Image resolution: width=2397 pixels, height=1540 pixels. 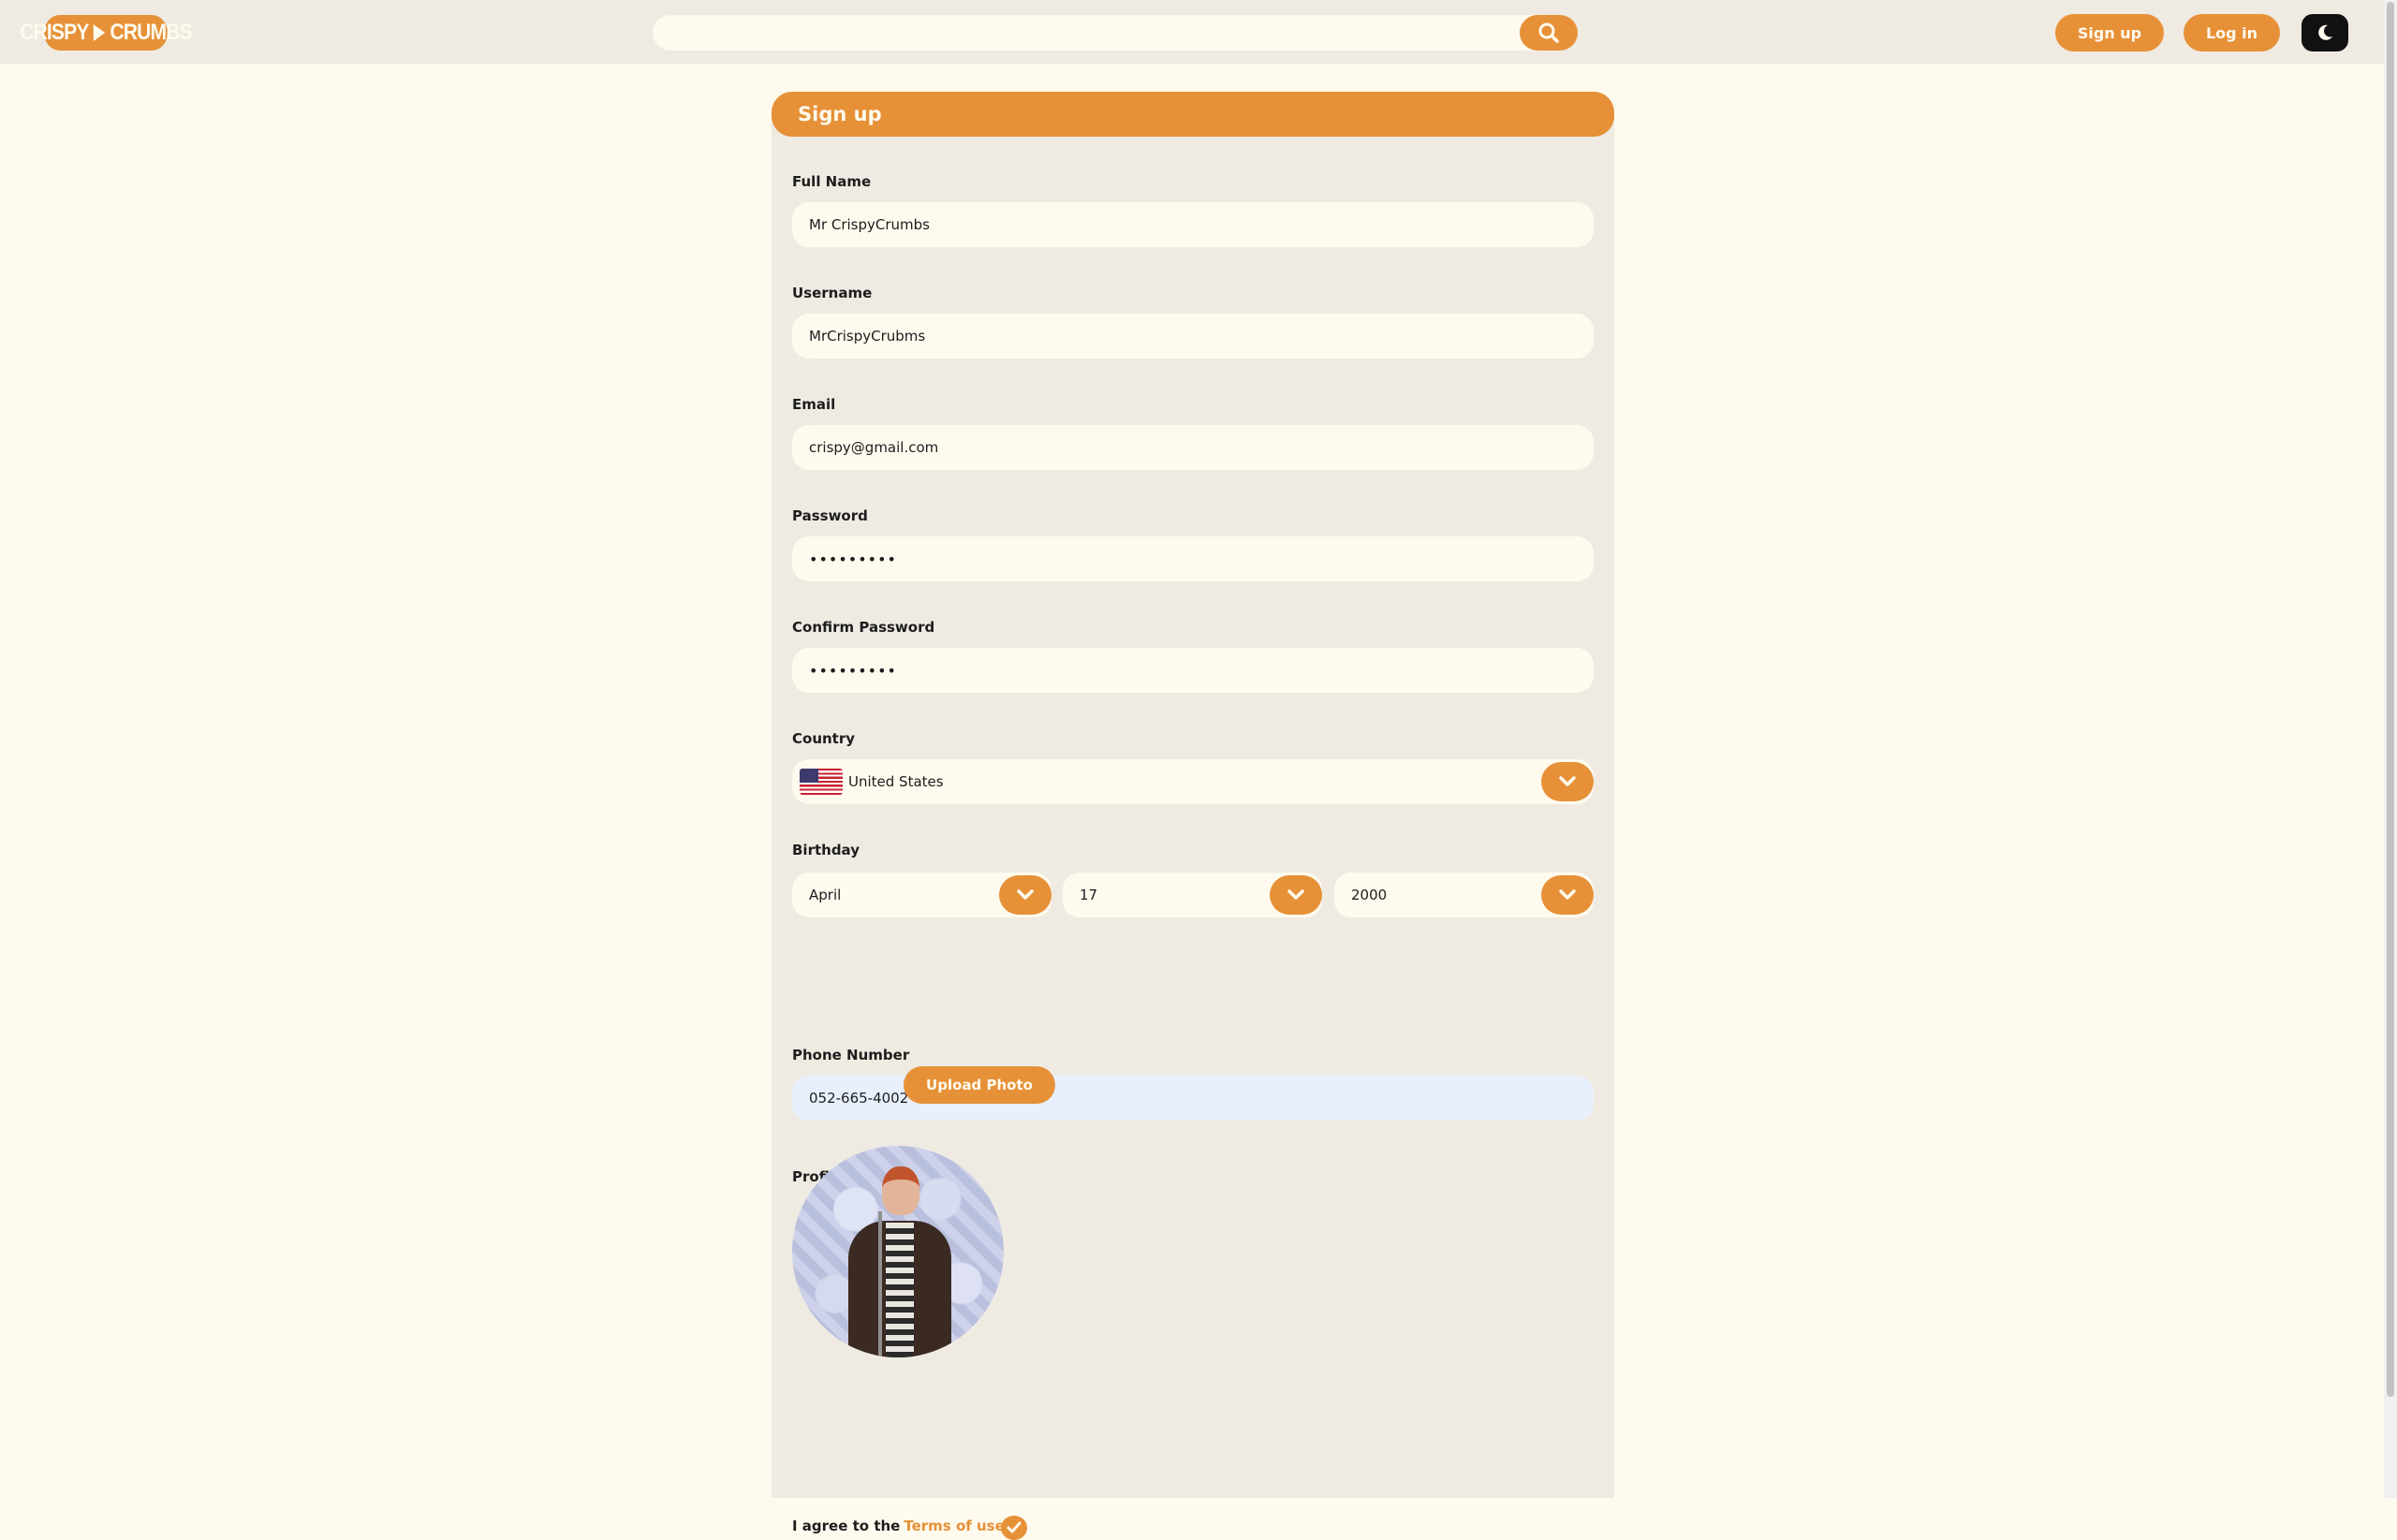 I want to click on page-scrollbar, so click(x=2390, y=749).